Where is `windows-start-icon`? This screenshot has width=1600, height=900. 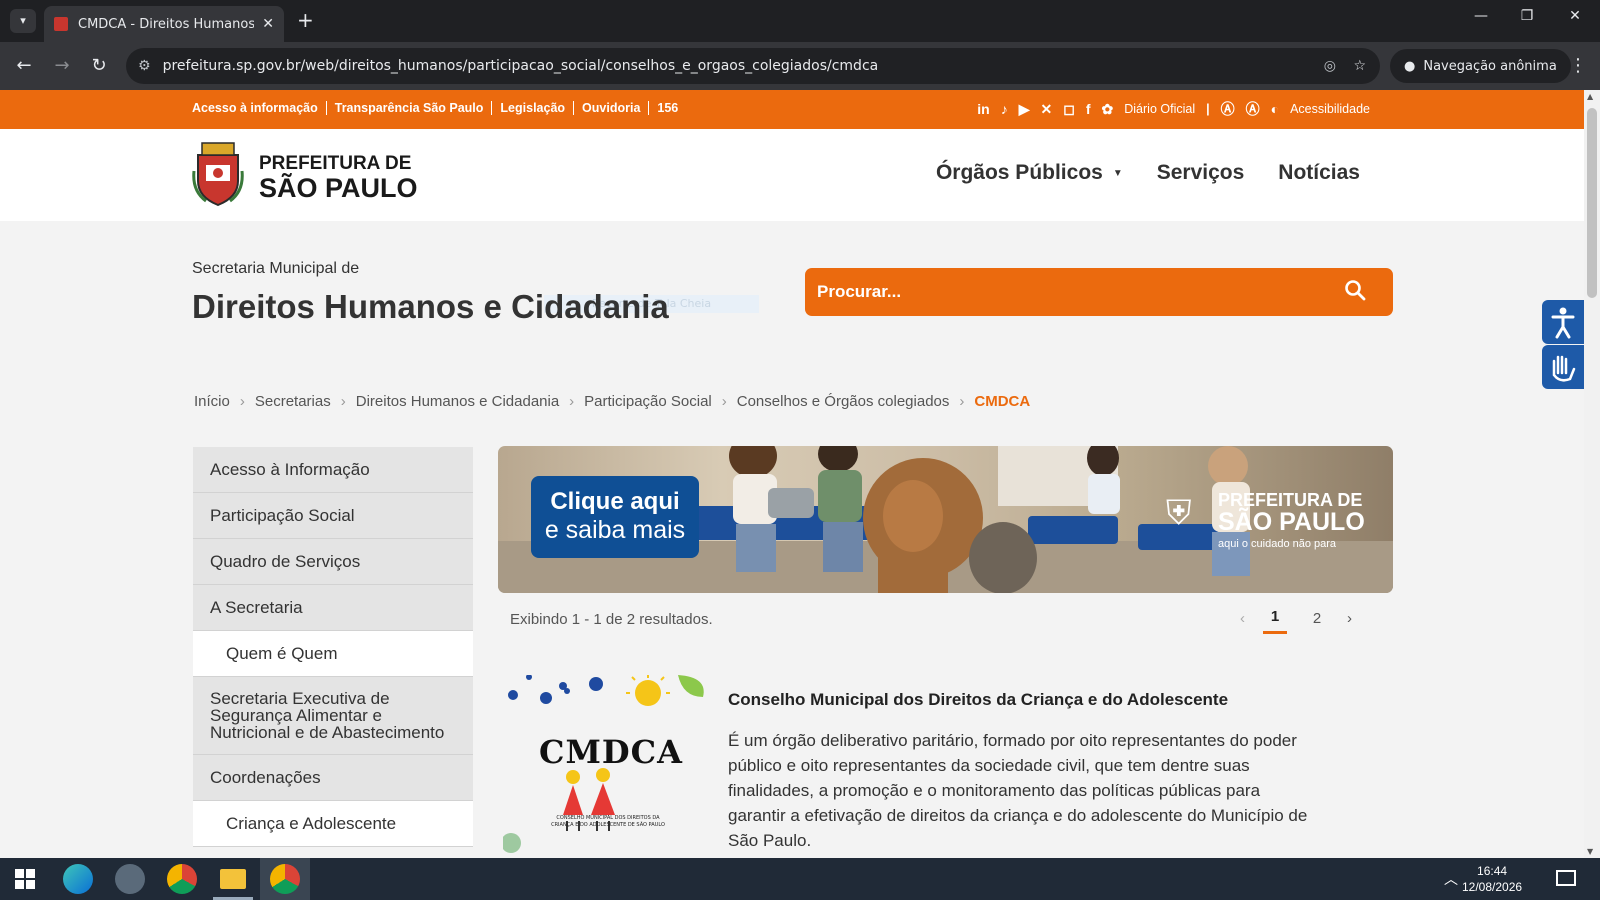 windows-start-icon is located at coordinates (25, 879).